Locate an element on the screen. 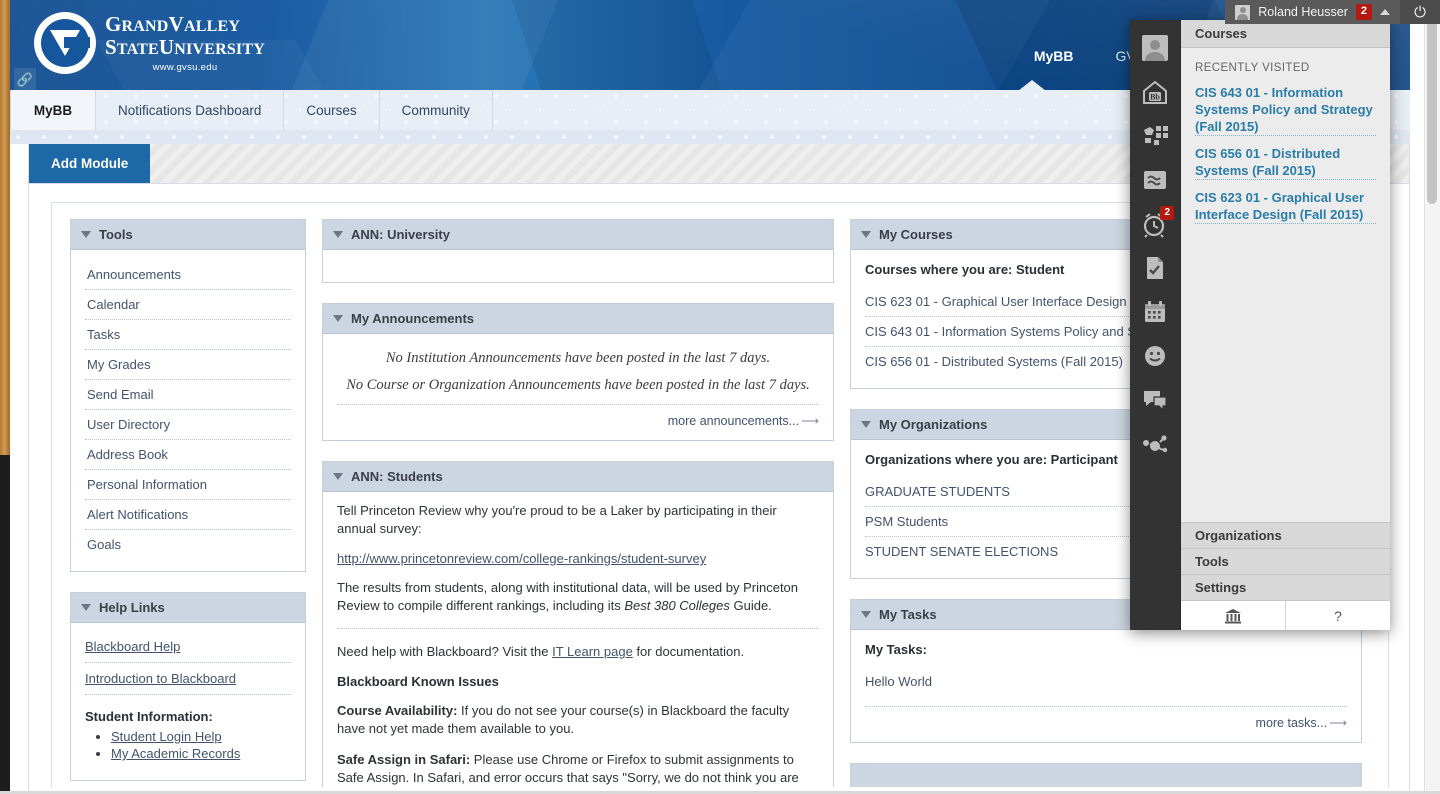 The height and width of the screenshot is (794, 1440). tool-link-user-directory: User Directory is located at coordinates (188, 424).